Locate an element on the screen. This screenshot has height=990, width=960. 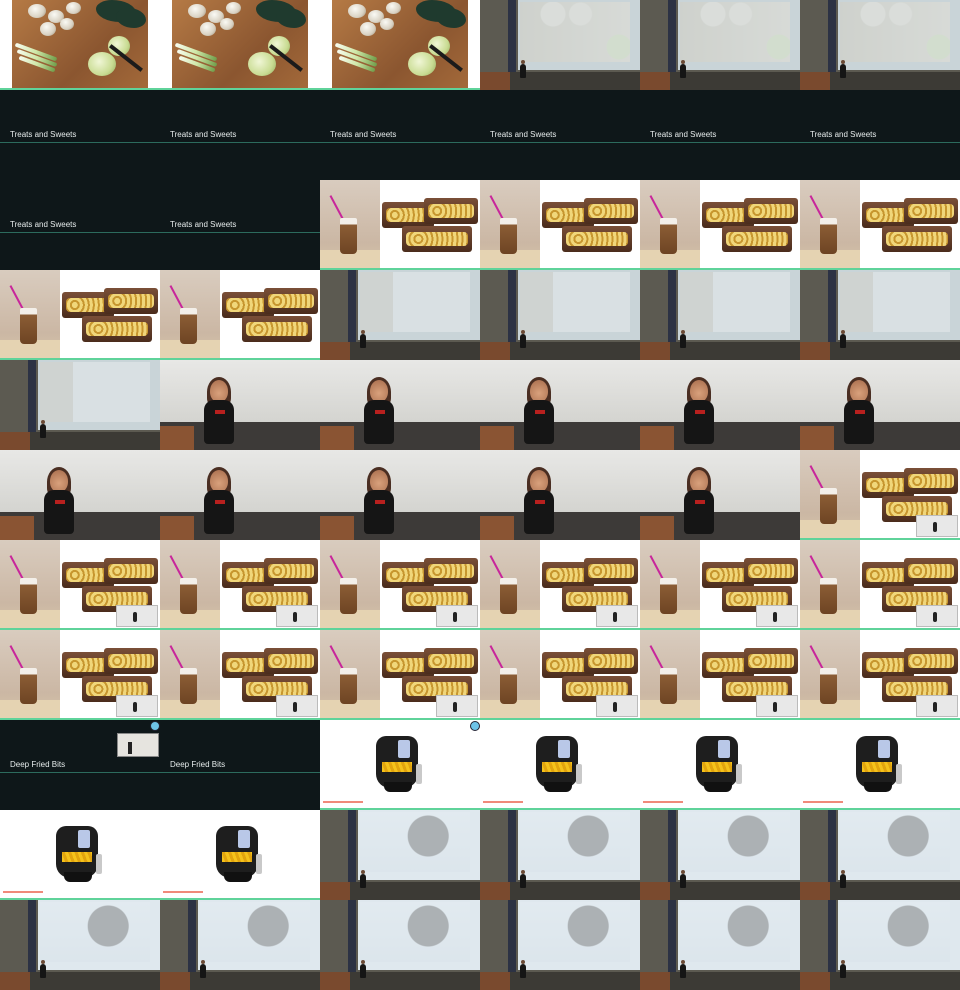
fryer-display is located at coordinates (724, 749).